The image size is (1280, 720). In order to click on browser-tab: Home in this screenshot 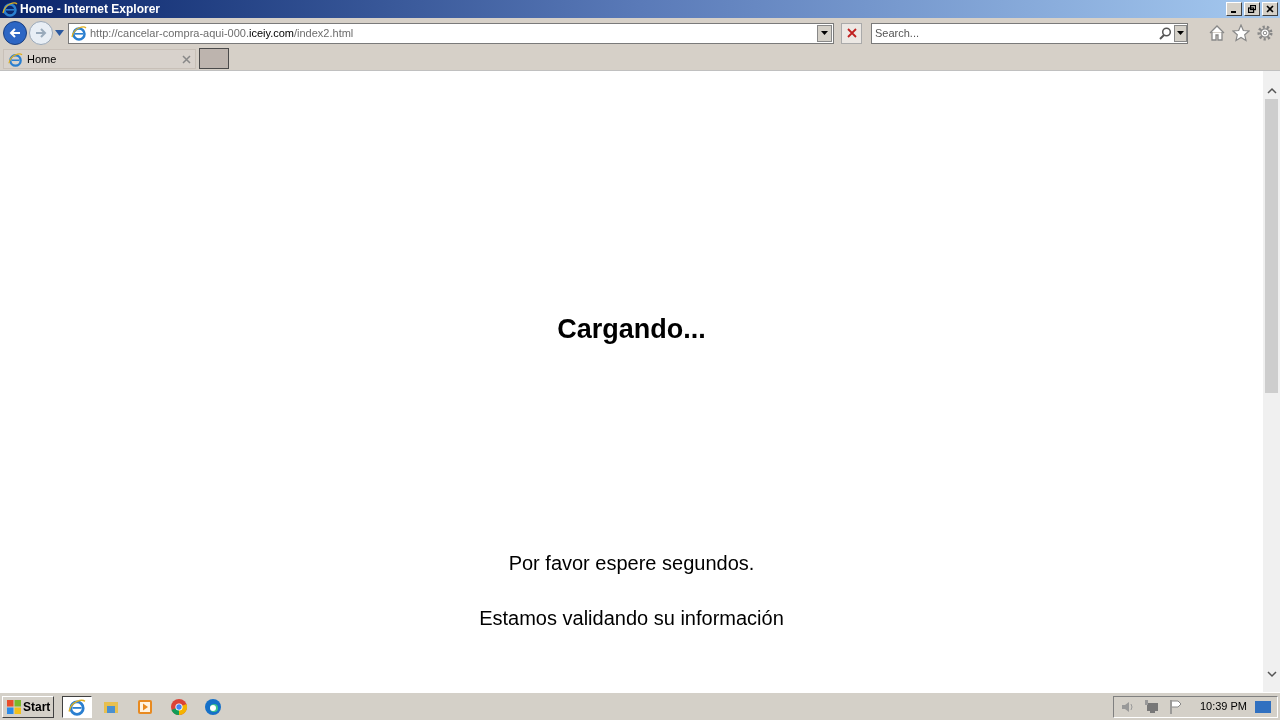, I will do `click(99, 59)`.